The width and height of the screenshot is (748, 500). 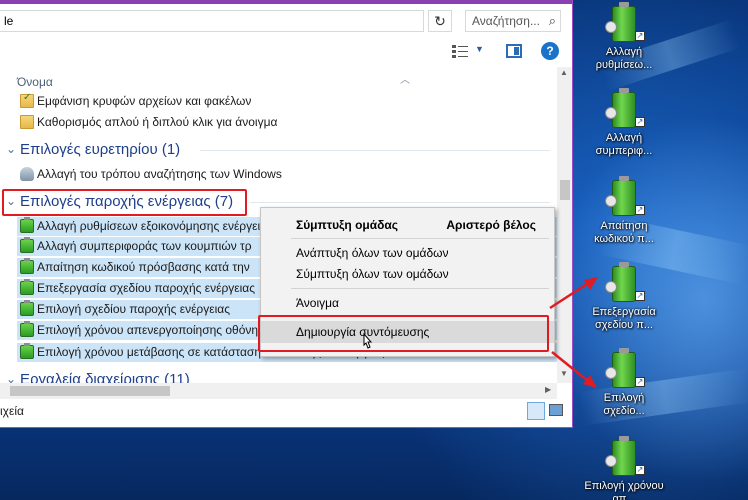 What do you see at coordinates (573, 332) in the screenshot?
I see `annotation-arrows` at bounding box center [573, 332].